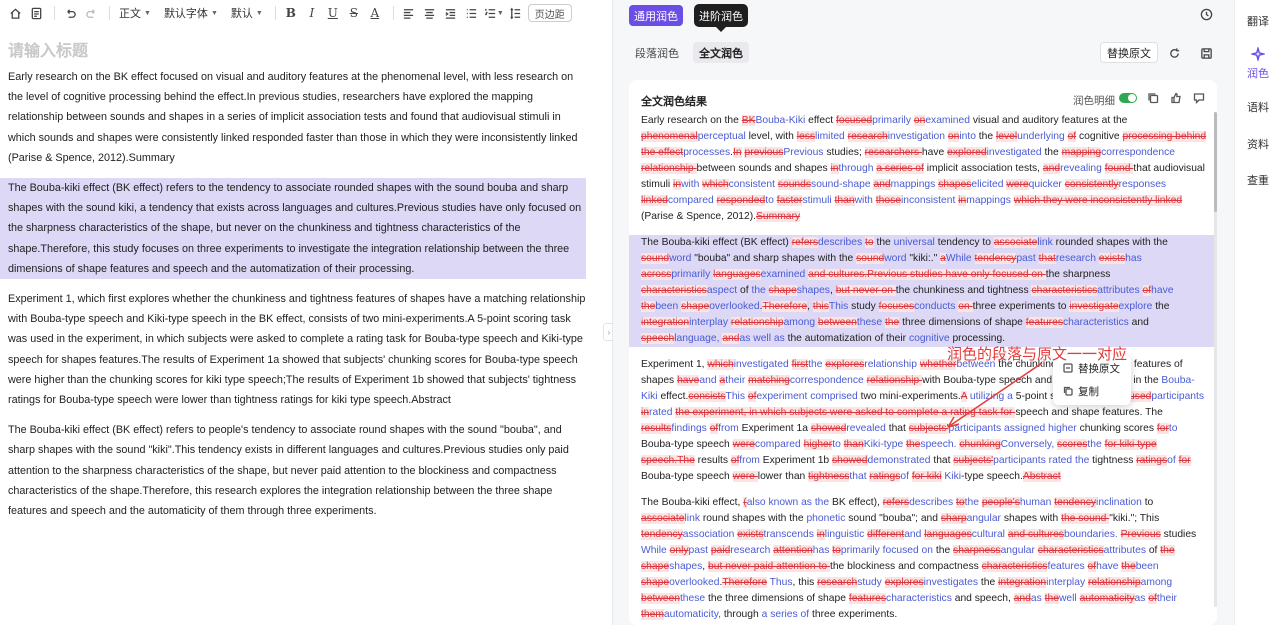  What do you see at coordinates (1000, 502) in the screenshot?
I see `deleted-text: people's` at bounding box center [1000, 502].